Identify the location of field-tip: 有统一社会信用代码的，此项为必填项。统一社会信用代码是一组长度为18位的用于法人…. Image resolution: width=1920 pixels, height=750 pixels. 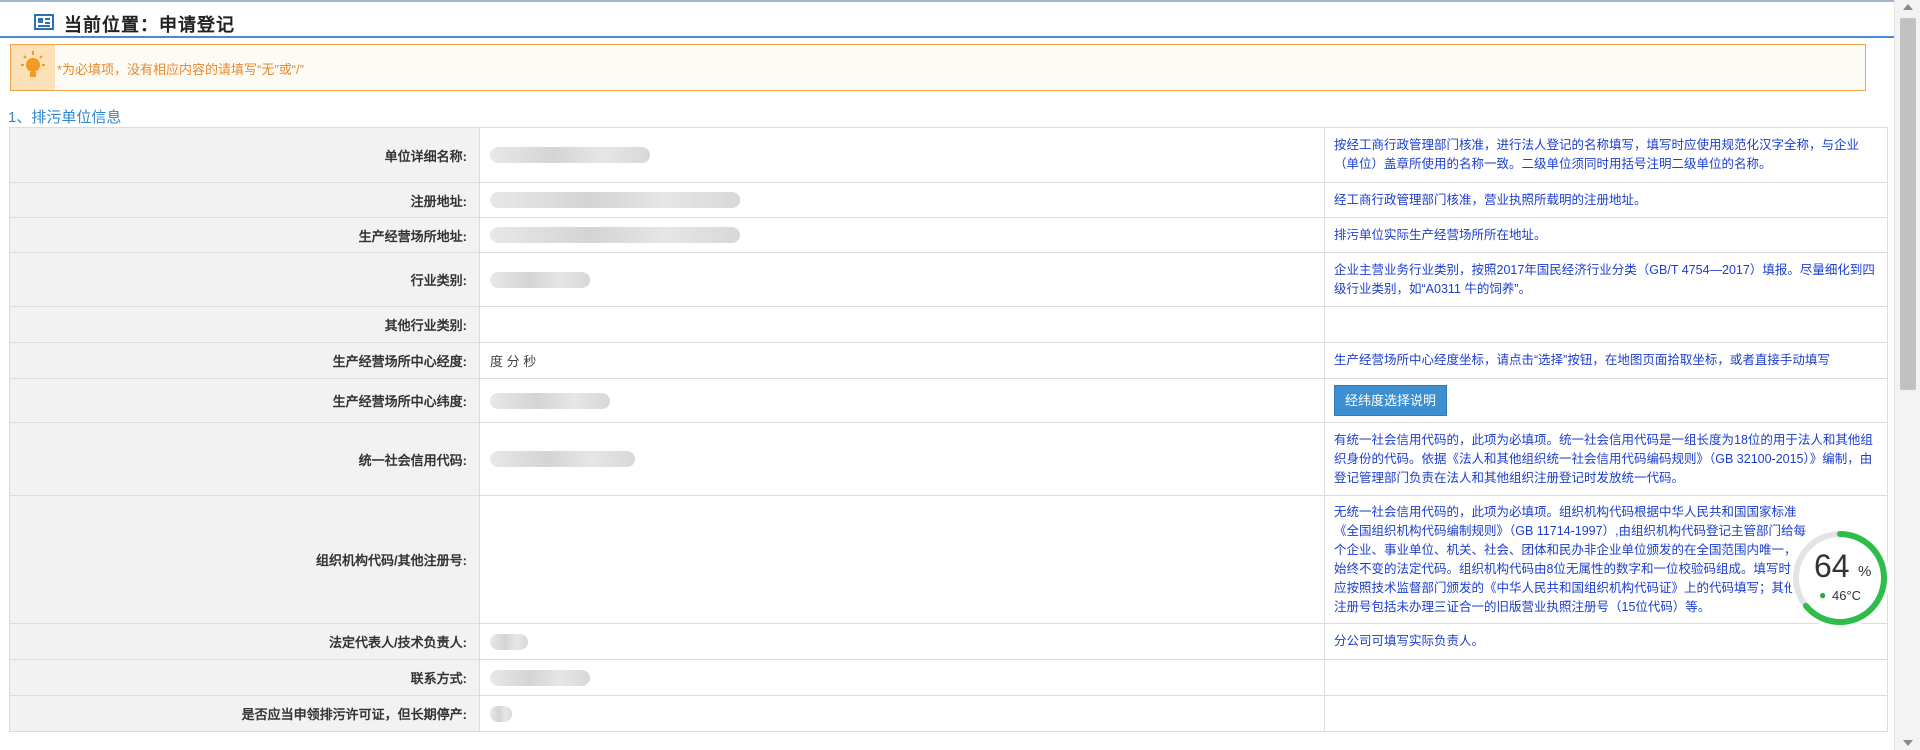
(1606, 459).